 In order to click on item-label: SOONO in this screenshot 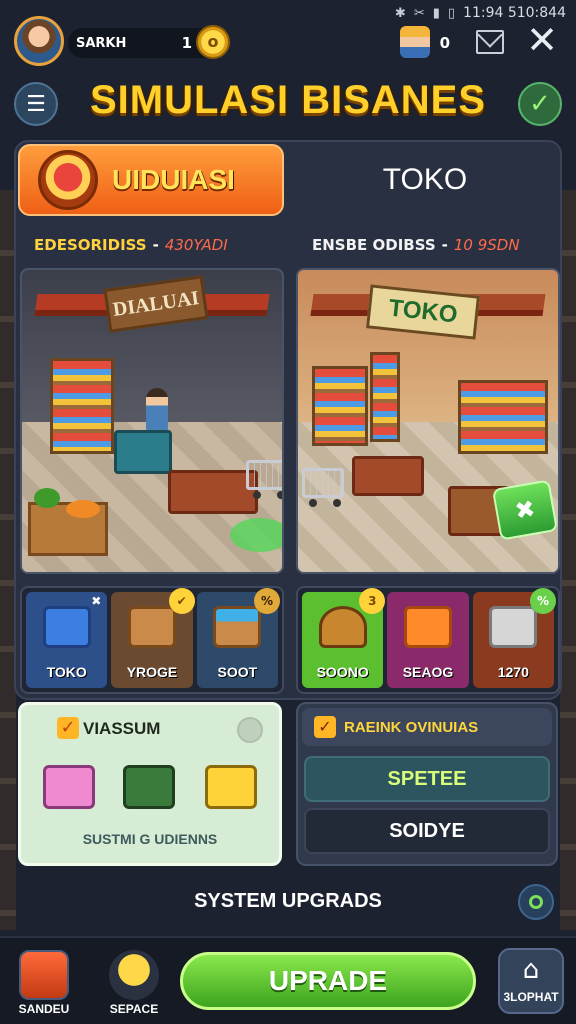, I will do `click(342, 672)`.